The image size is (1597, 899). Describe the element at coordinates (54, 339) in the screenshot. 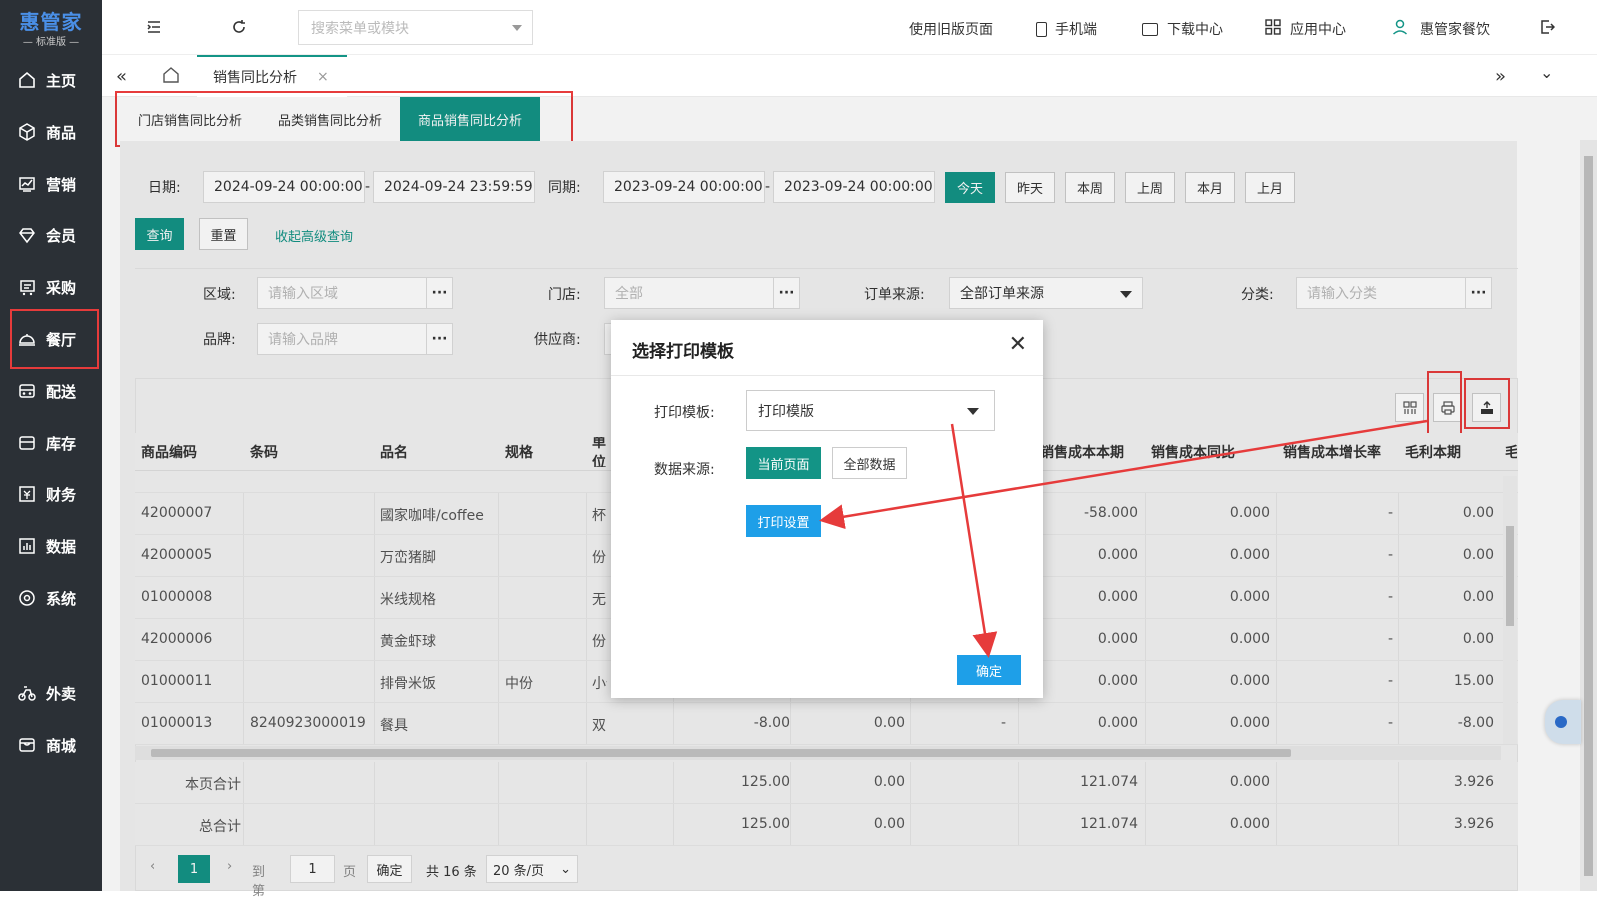

I see `highlight-box-restaurant` at that location.